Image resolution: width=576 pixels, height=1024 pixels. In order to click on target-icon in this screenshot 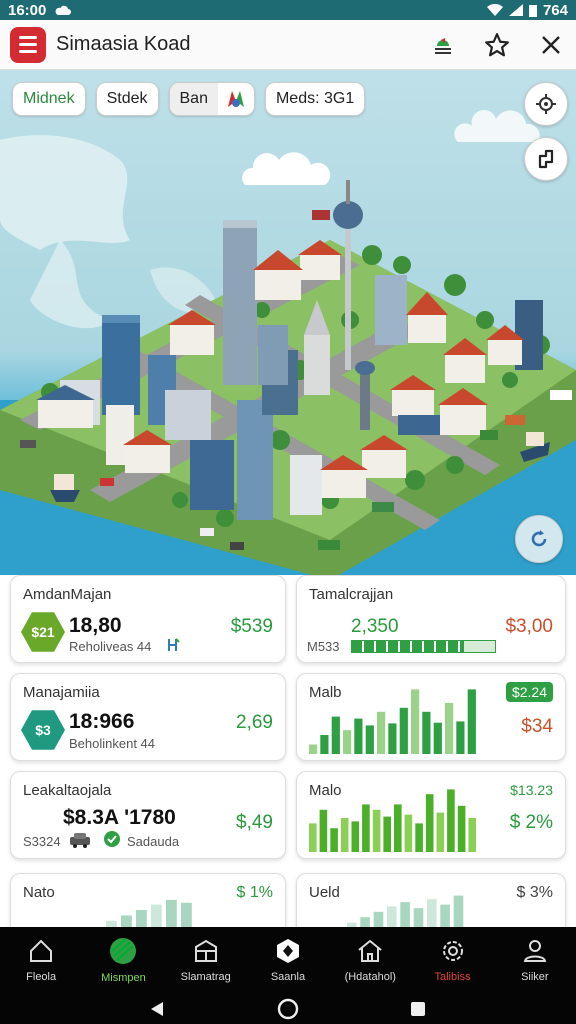, I will do `click(546, 104)`.